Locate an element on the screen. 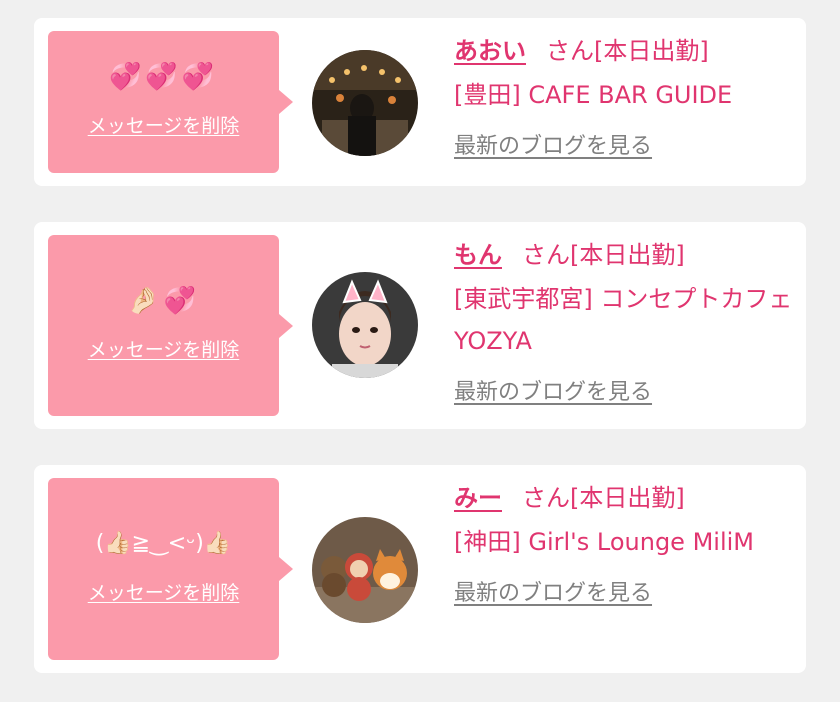 The width and height of the screenshot is (840, 702). message-bubble: (👍🏻≧‿<ᵕ)👍🏻 メッセージを削除 is located at coordinates (170, 569).